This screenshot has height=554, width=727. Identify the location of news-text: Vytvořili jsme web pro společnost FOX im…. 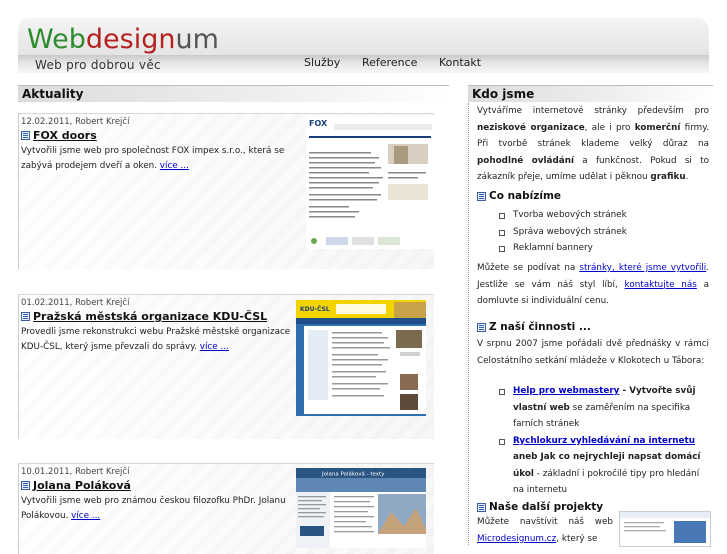
(153, 158).